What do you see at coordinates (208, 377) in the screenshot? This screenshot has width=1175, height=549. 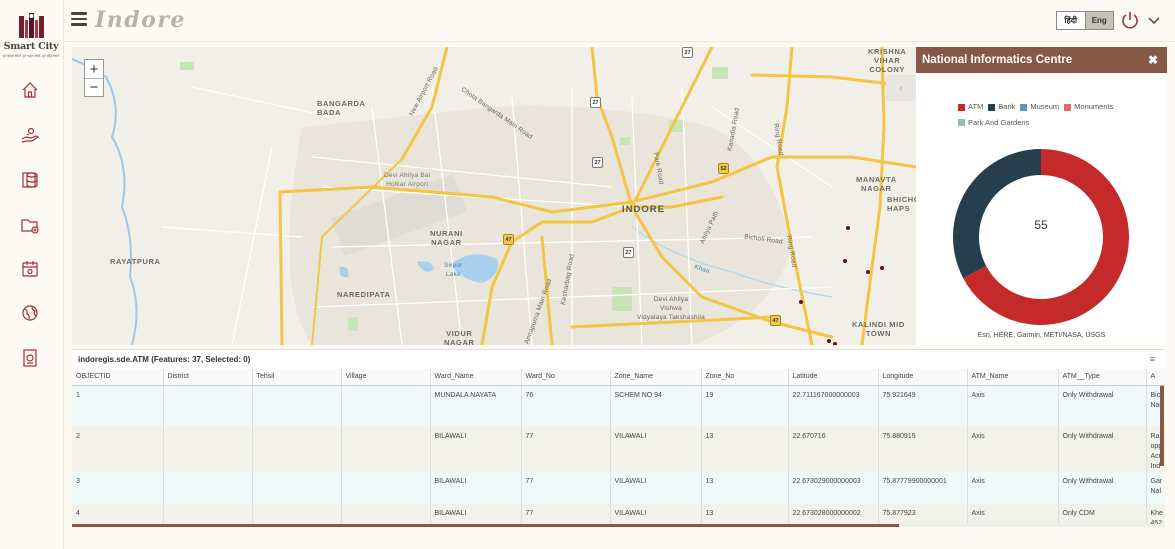 I see `column-header: District` at bounding box center [208, 377].